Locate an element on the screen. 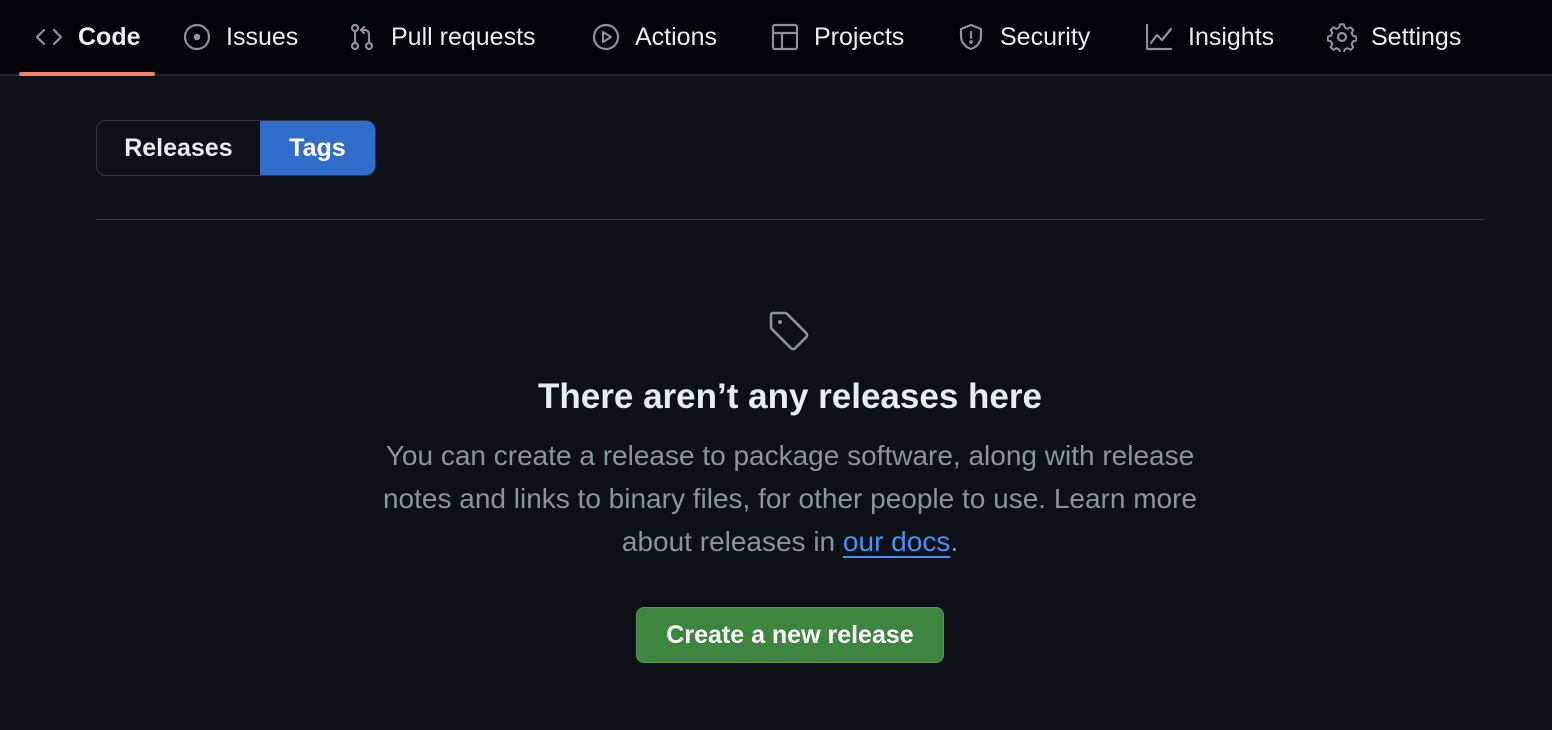  tab-pull-requests: Pull requests is located at coordinates (441, 37).